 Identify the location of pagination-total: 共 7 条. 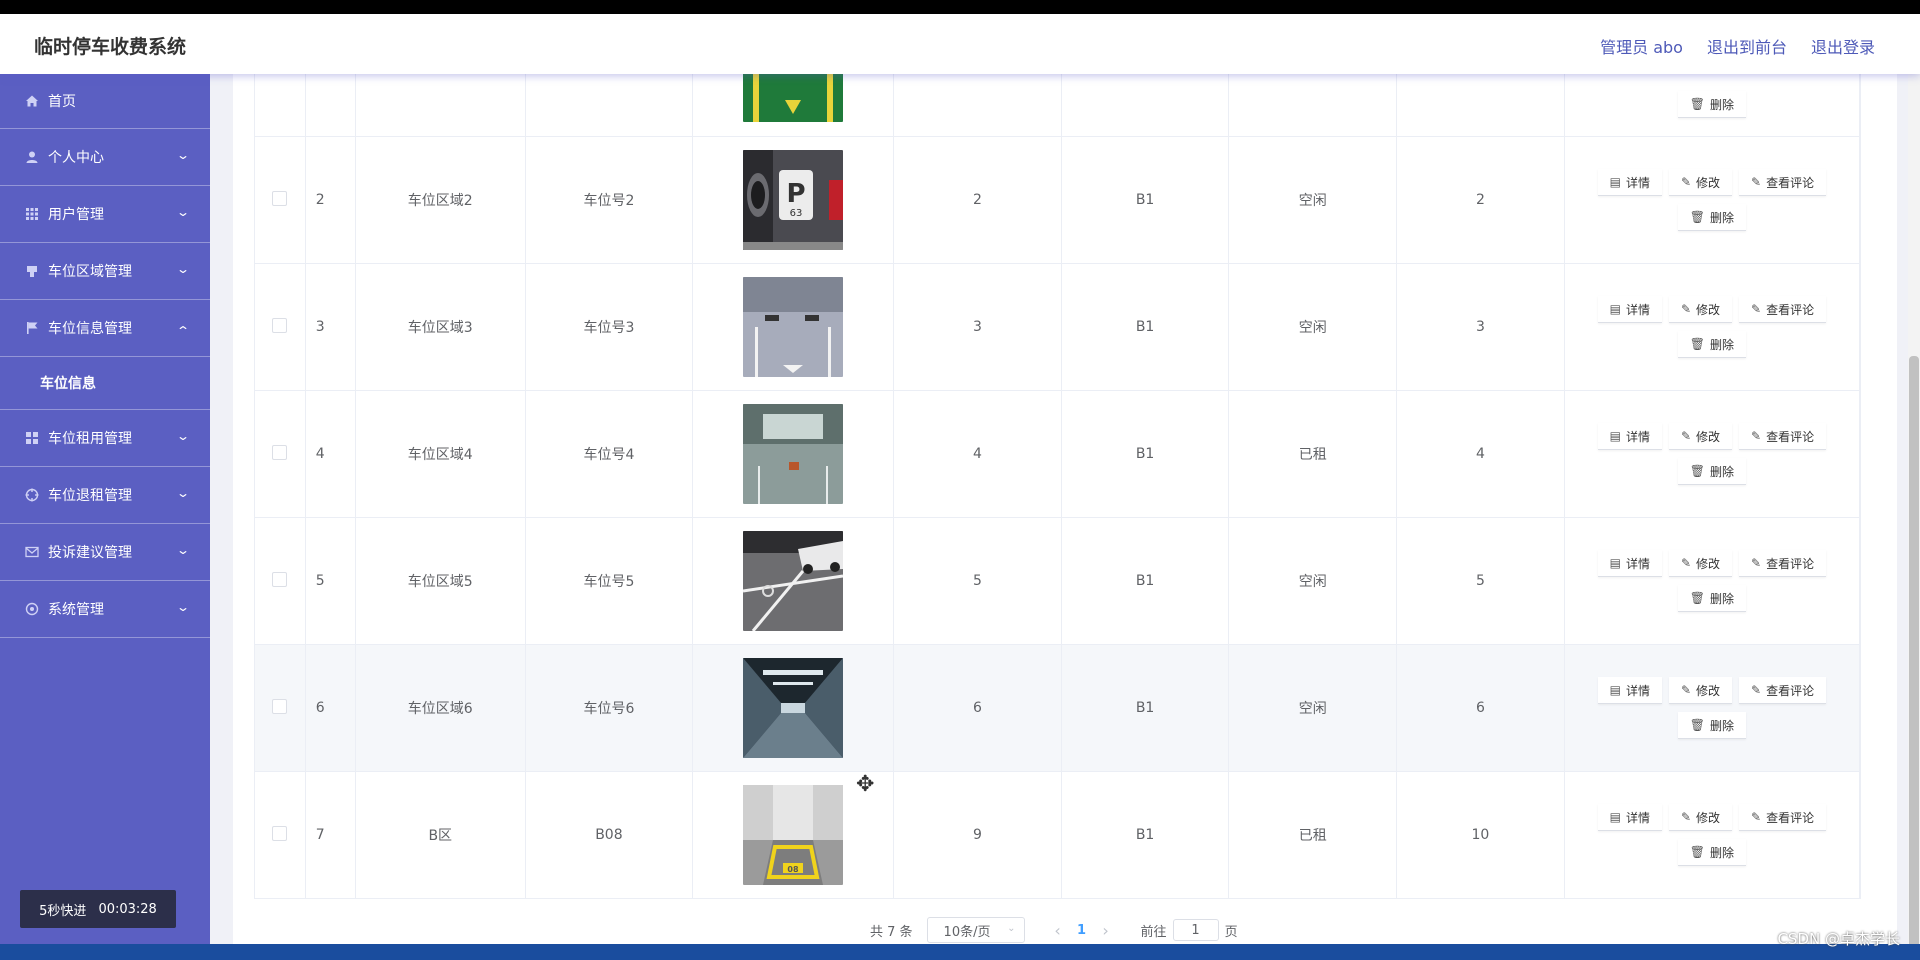
(891, 932).